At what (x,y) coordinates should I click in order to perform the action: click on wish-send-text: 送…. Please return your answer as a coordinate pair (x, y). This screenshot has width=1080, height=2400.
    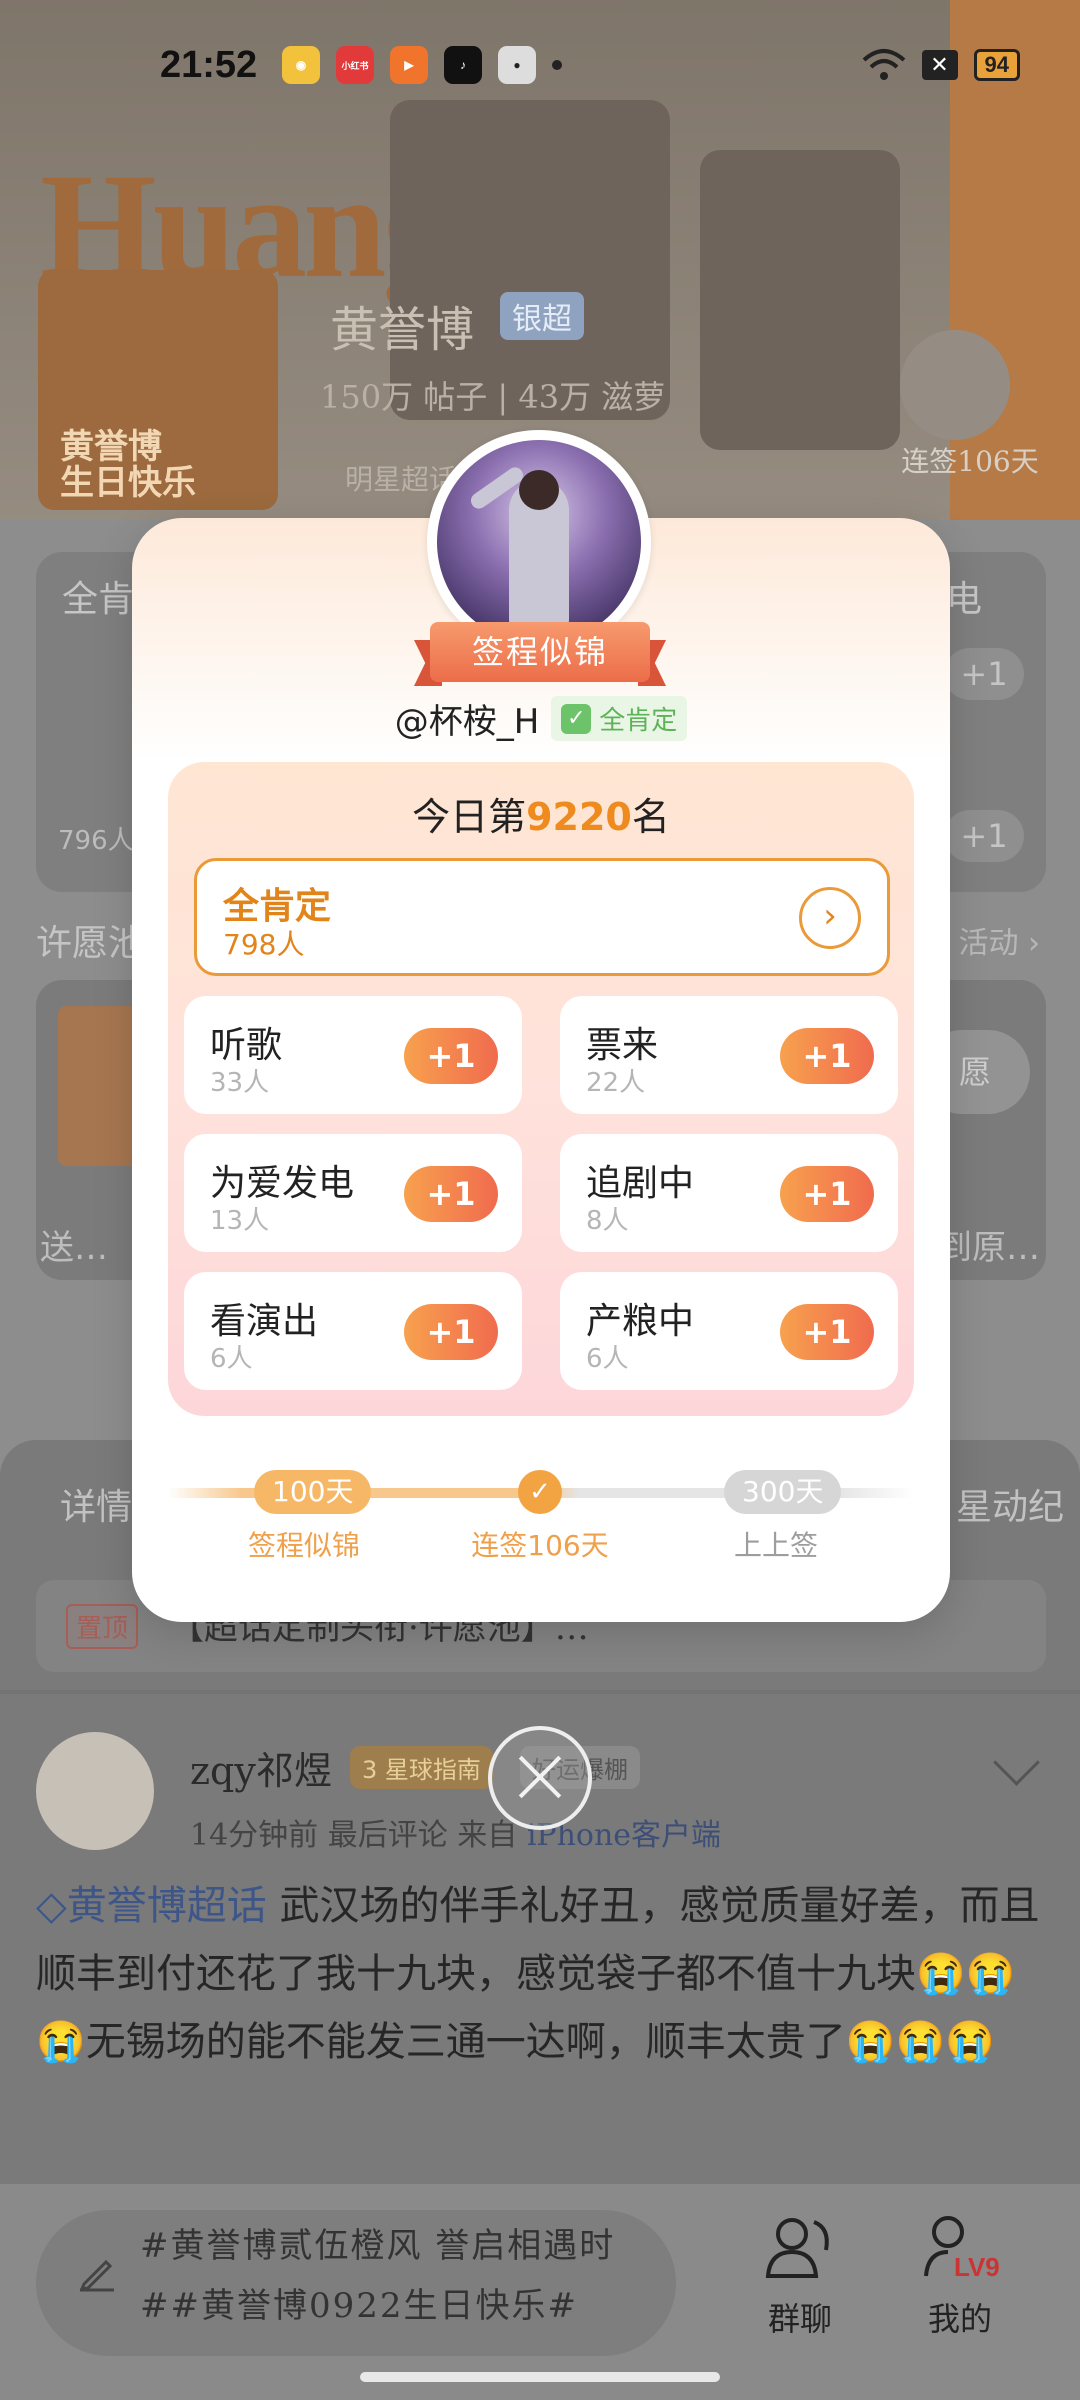
    Looking at the image, I should click on (74, 1248).